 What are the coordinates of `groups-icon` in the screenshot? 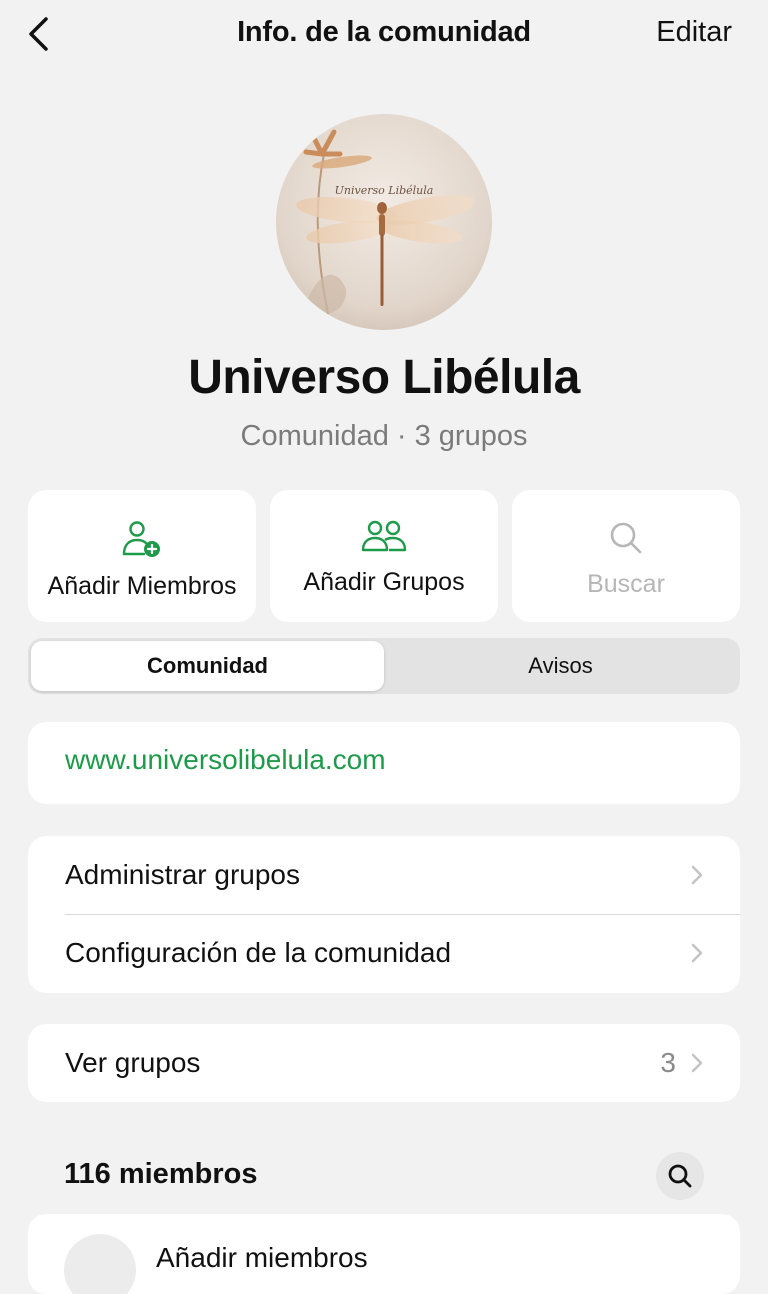 It's located at (384, 536).